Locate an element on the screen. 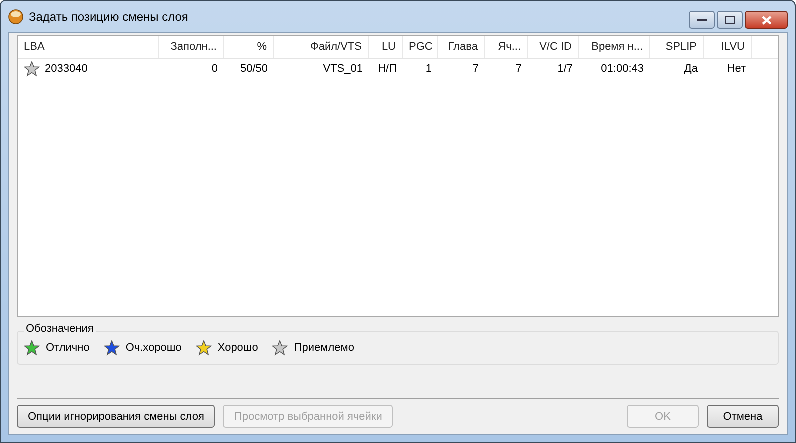 This screenshot has height=443, width=796. legend-label: Отлично is located at coordinates (68, 348).